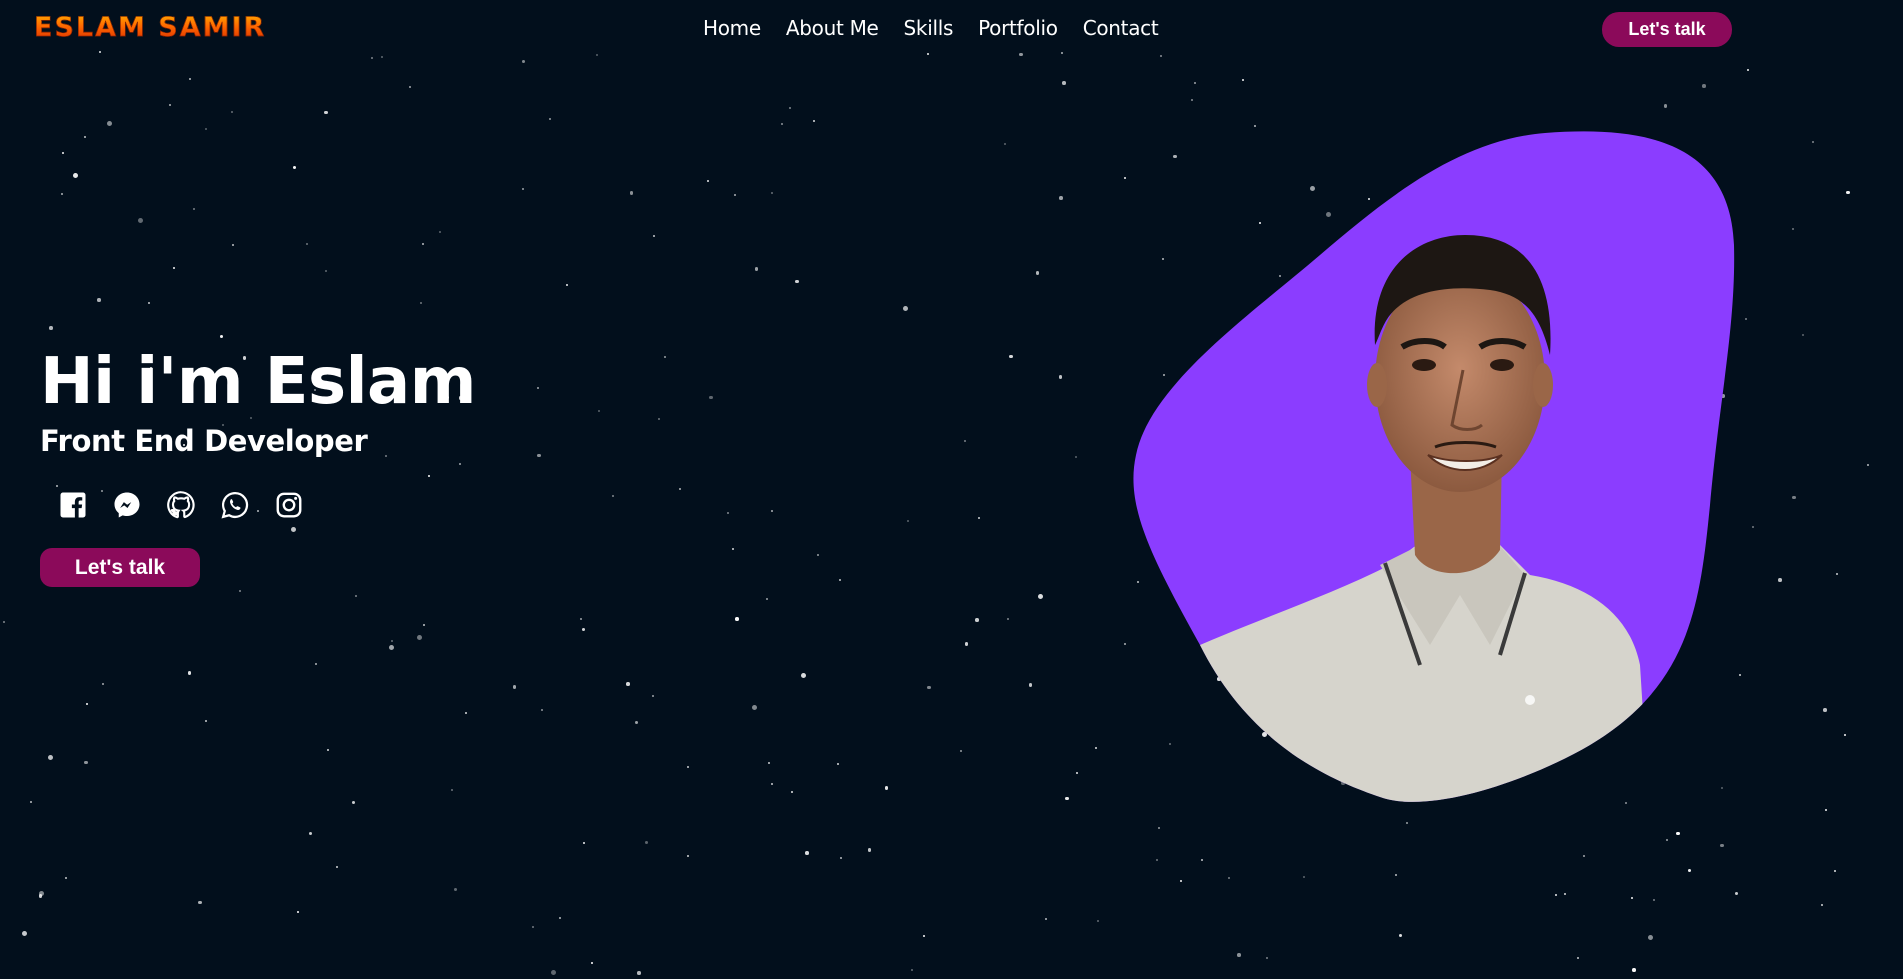 This screenshot has width=1903, height=979. What do you see at coordinates (289, 505) in the screenshot?
I see `instagram-icon` at bounding box center [289, 505].